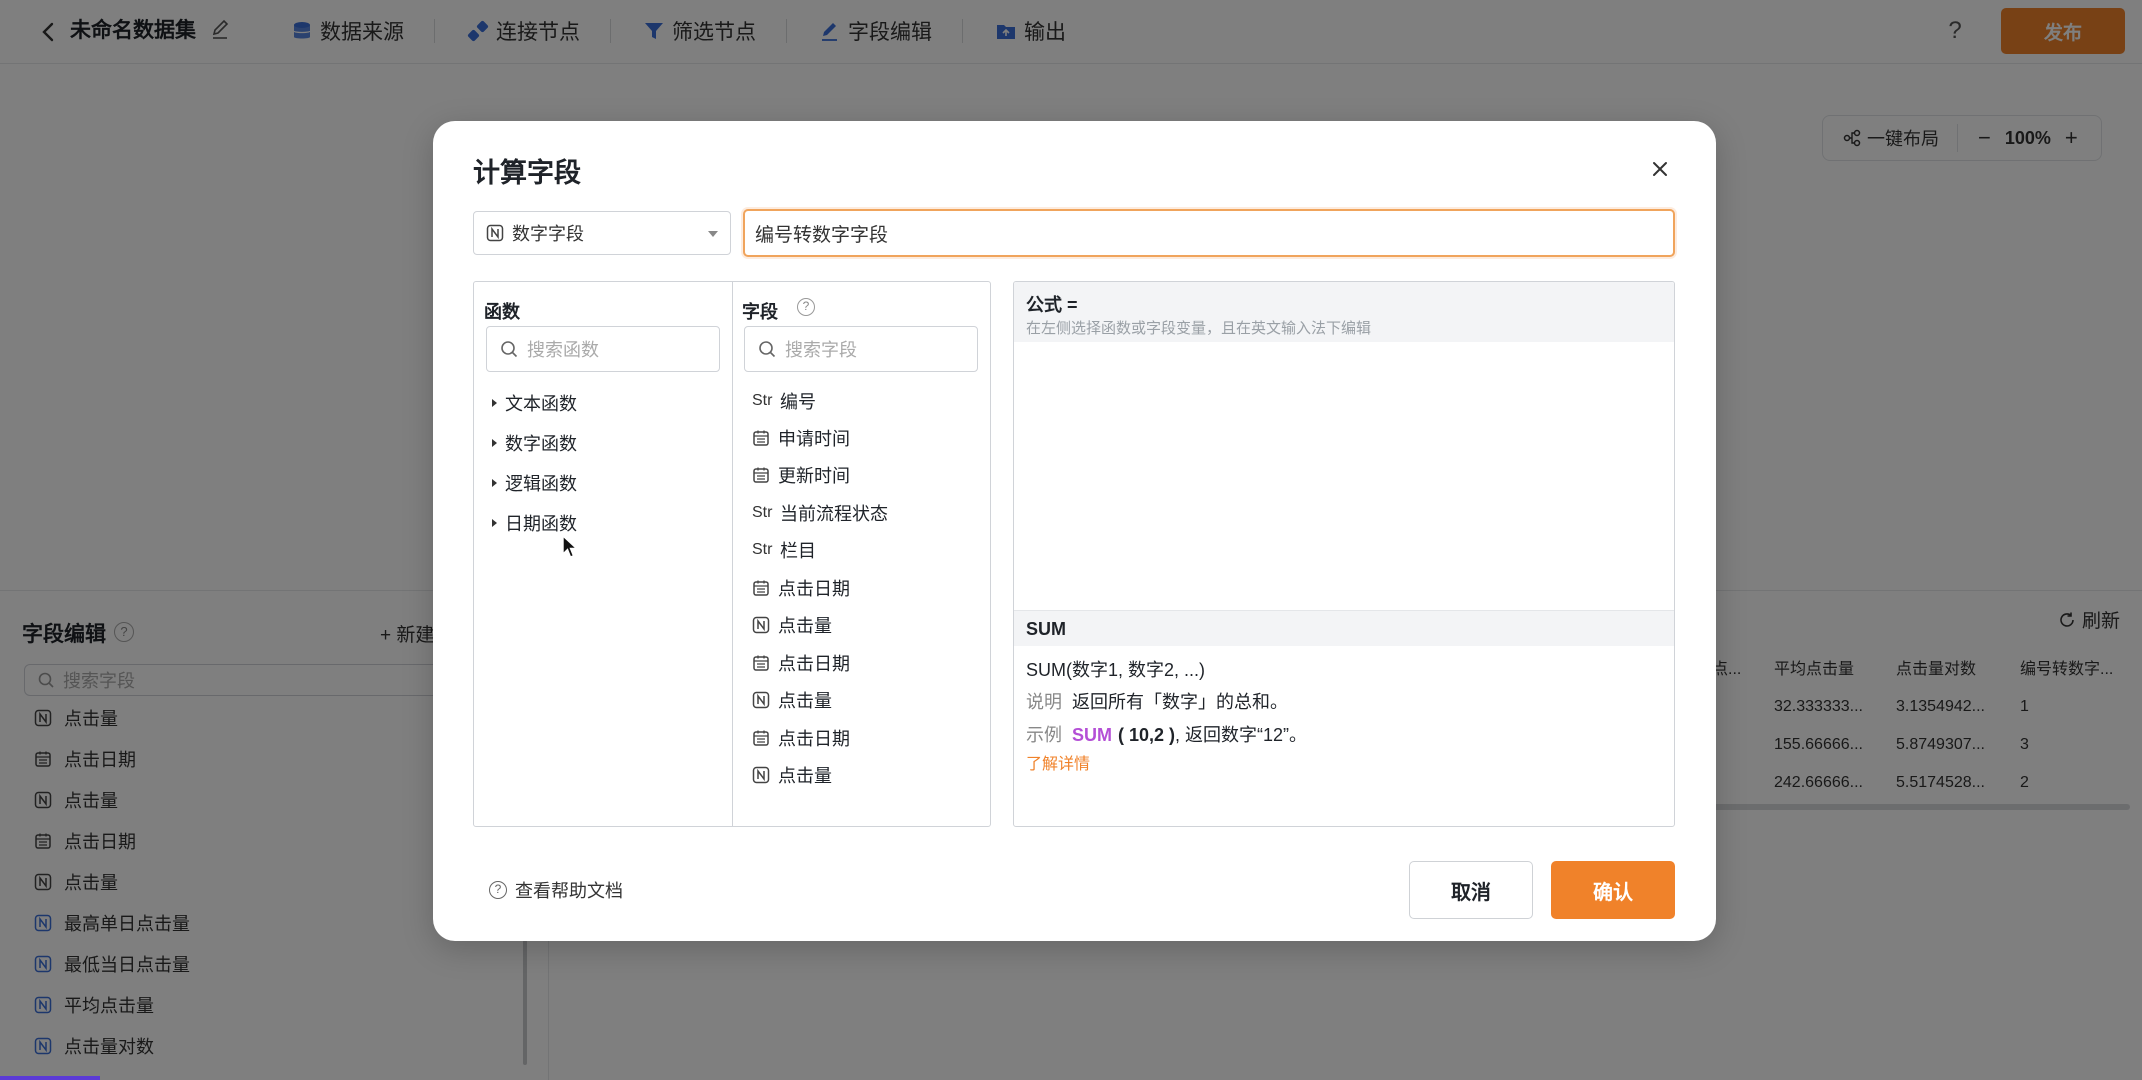 The image size is (2142, 1080). Describe the element at coordinates (570, 547) in the screenshot. I see `mouse-cursor-icon` at that location.